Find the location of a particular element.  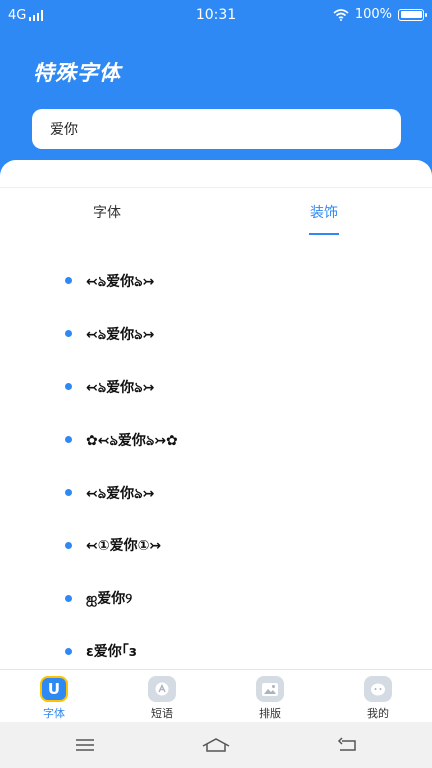

font-u-icon: U is located at coordinates (54, 689).